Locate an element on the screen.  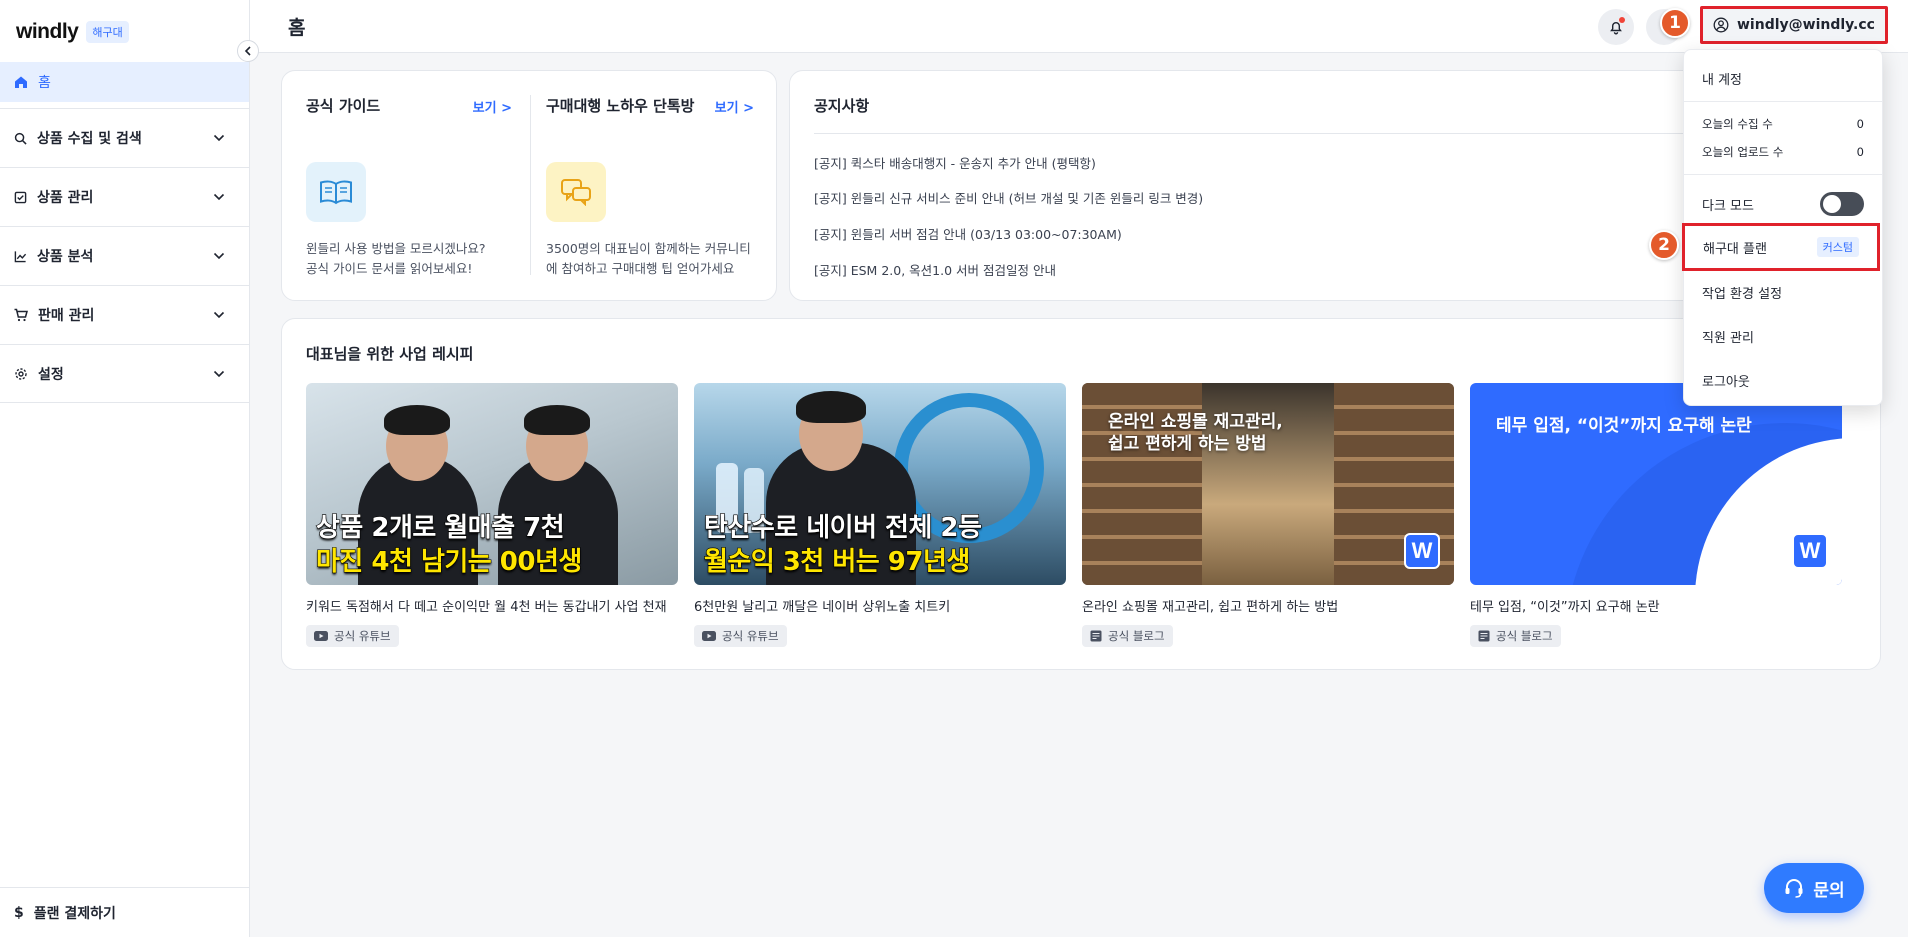
stat-label: 오늘의 업로드 수 is located at coordinates (1743, 152).